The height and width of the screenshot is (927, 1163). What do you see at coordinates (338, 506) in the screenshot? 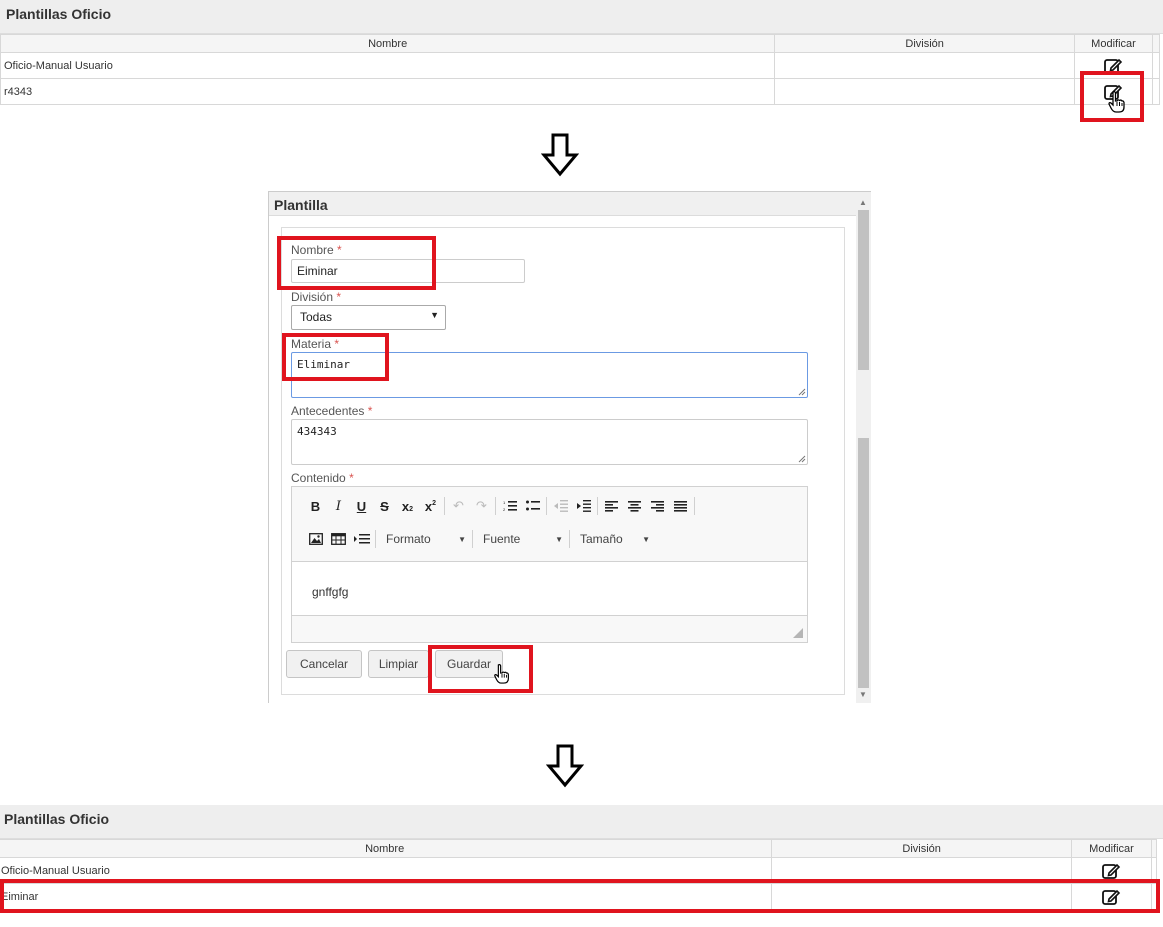
I see `italic-icon: I` at bounding box center [338, 506].